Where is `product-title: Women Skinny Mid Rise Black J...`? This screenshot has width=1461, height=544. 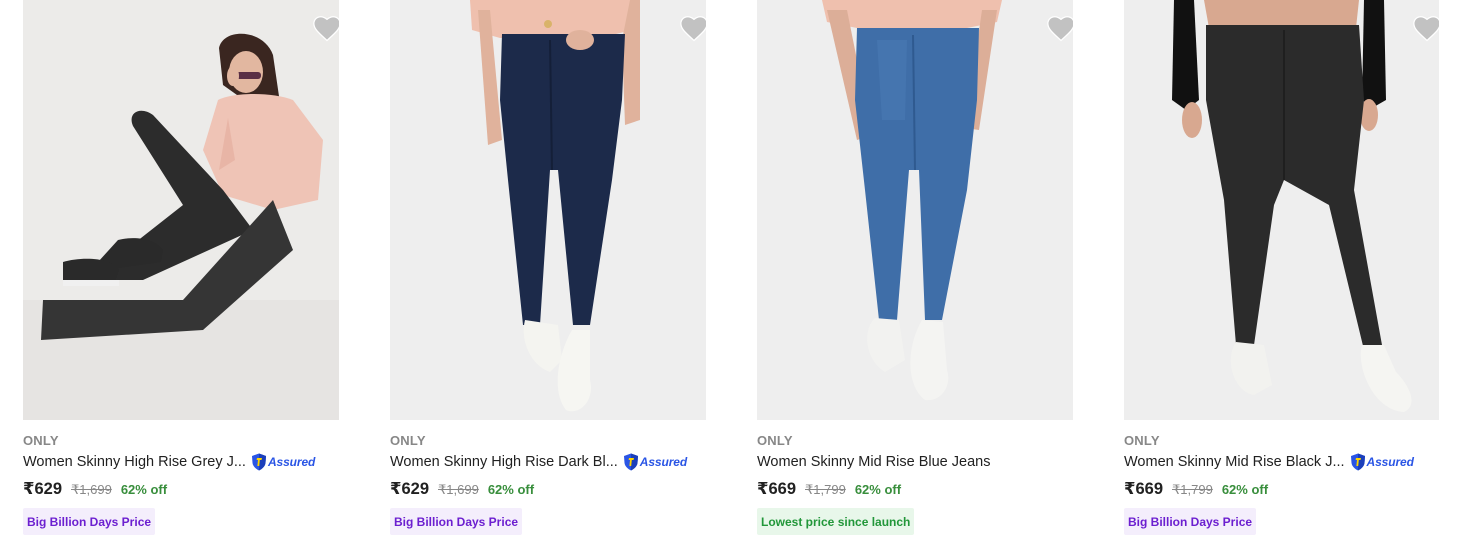 product-title: Women Skinny Mid Rise Black J... is located at coordinates (1234, 462).